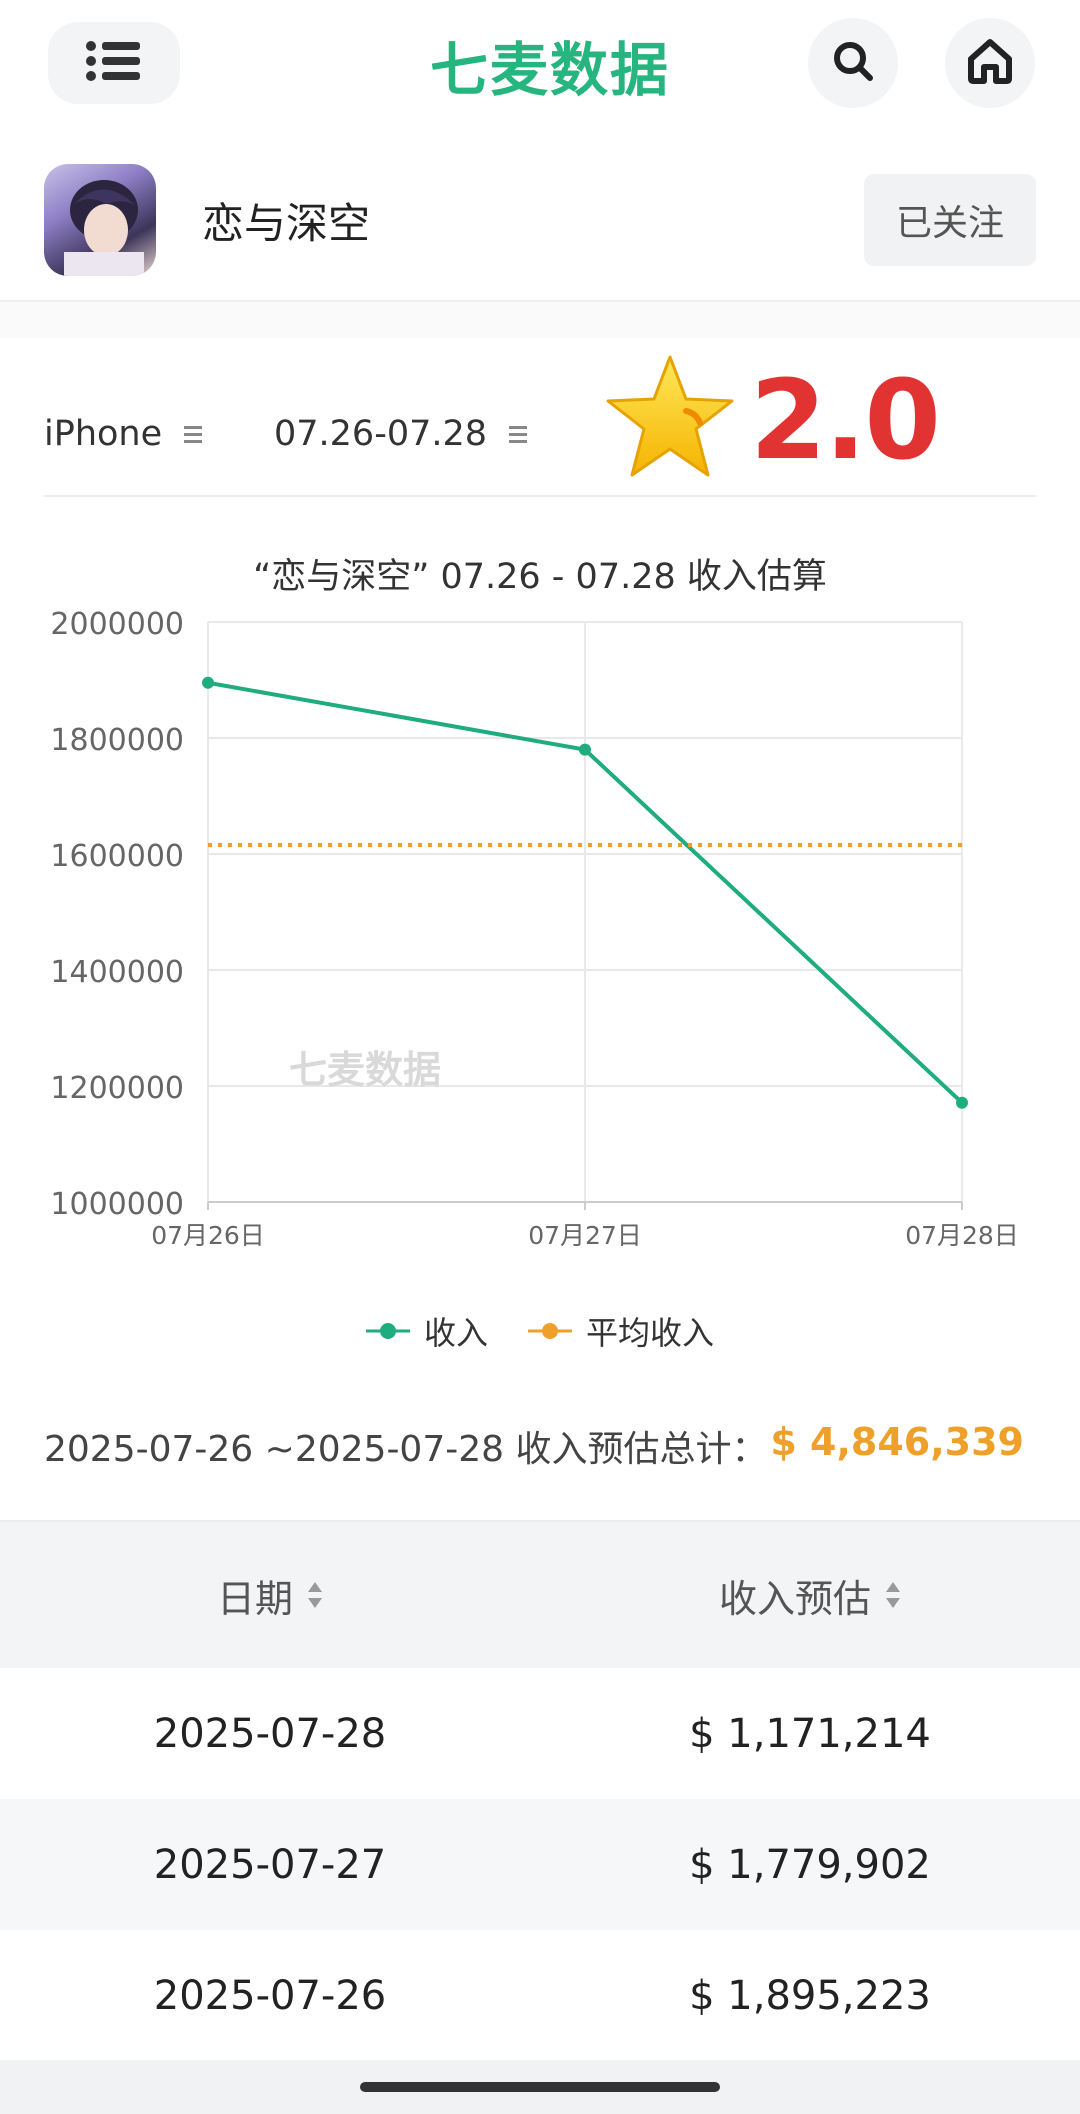 The width and height of the screenshot is (1080, 2114). I want to click on y-tick-label: 1600000, so click(117, 856).